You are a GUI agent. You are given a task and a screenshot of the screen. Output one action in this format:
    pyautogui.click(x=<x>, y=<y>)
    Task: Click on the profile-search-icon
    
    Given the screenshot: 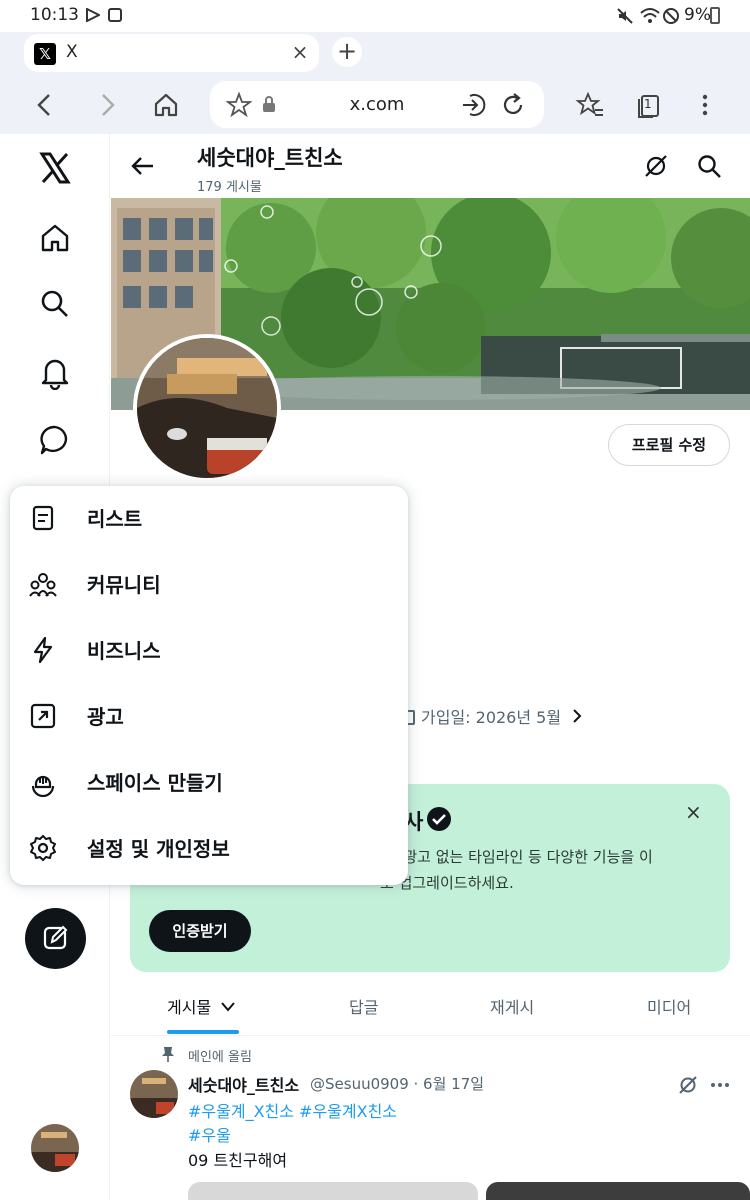 What is the action you would take?
    pyautogui.click(x=709, y=166)
    